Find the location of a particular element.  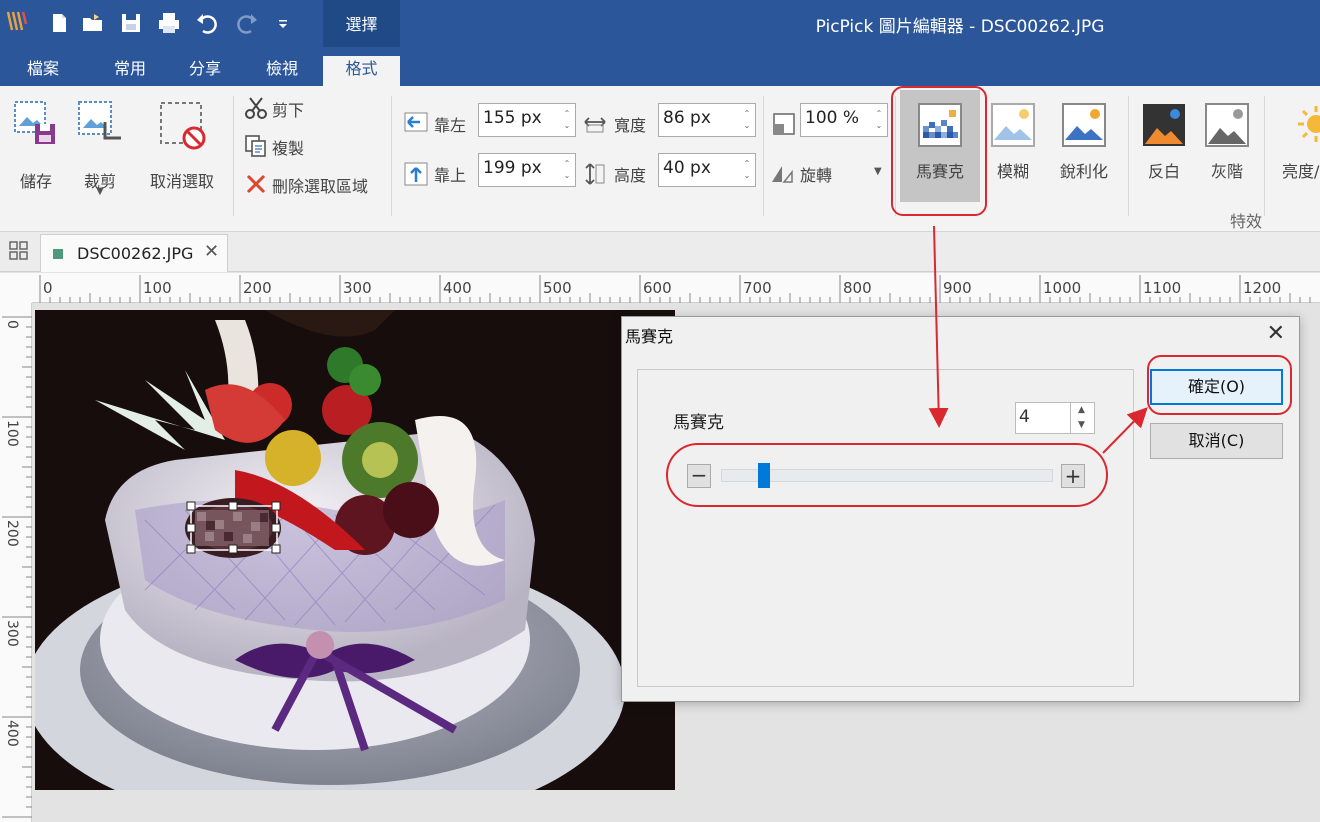

left-spin-up: ⌃ is located at coordinates (567, 114).